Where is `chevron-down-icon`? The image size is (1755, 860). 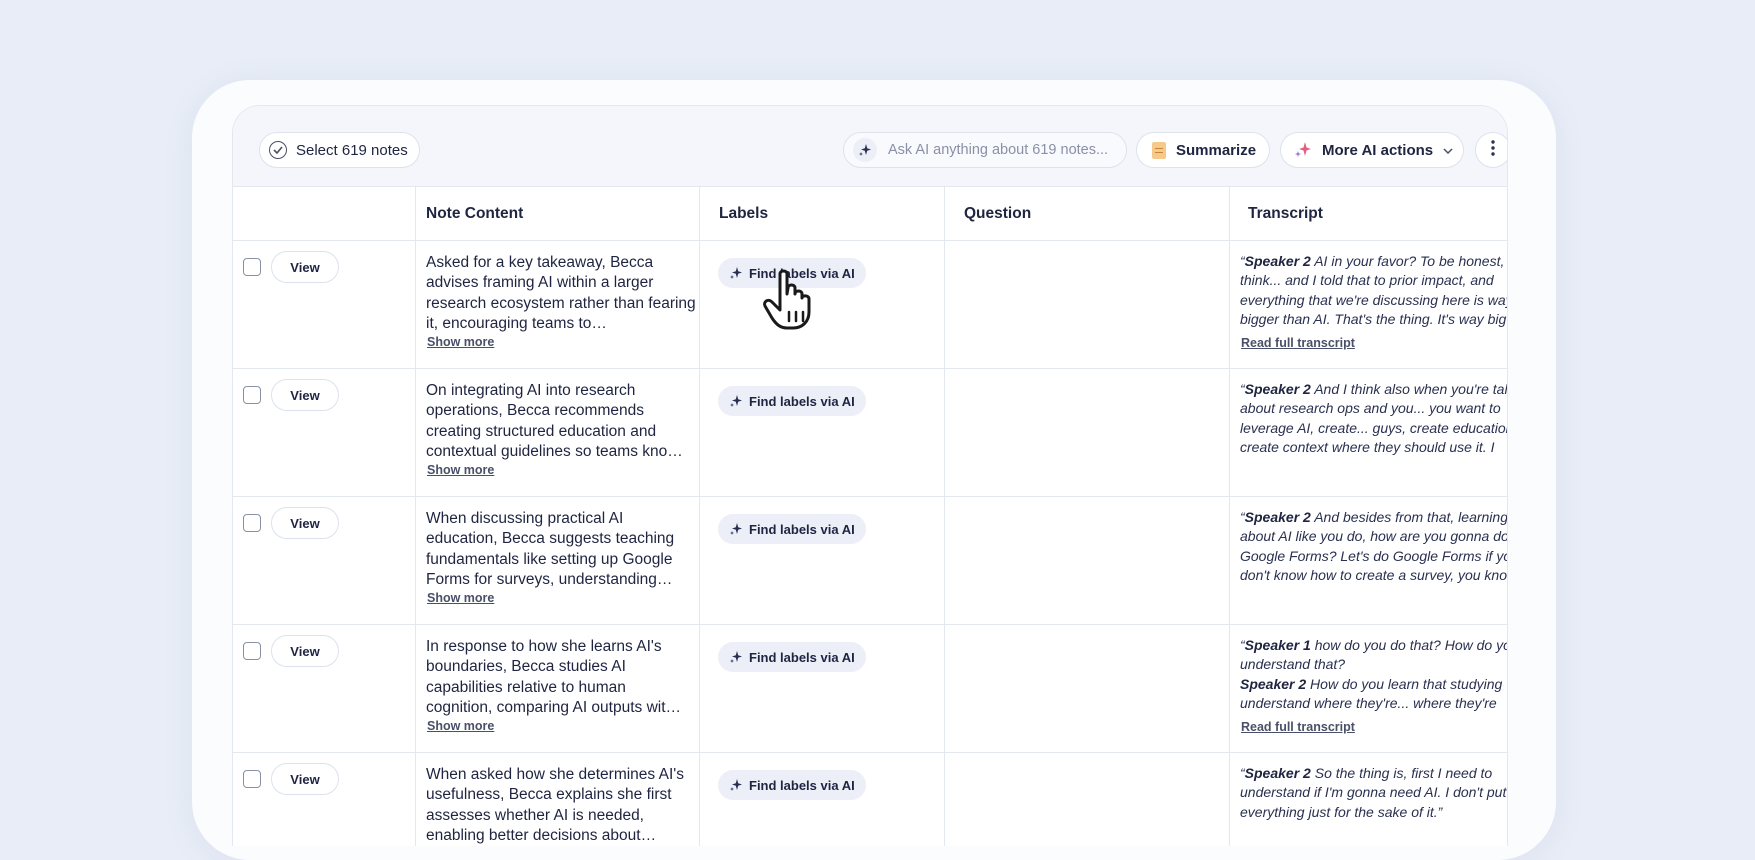
chevron-down-icon is located at coordinates (1448, 150).